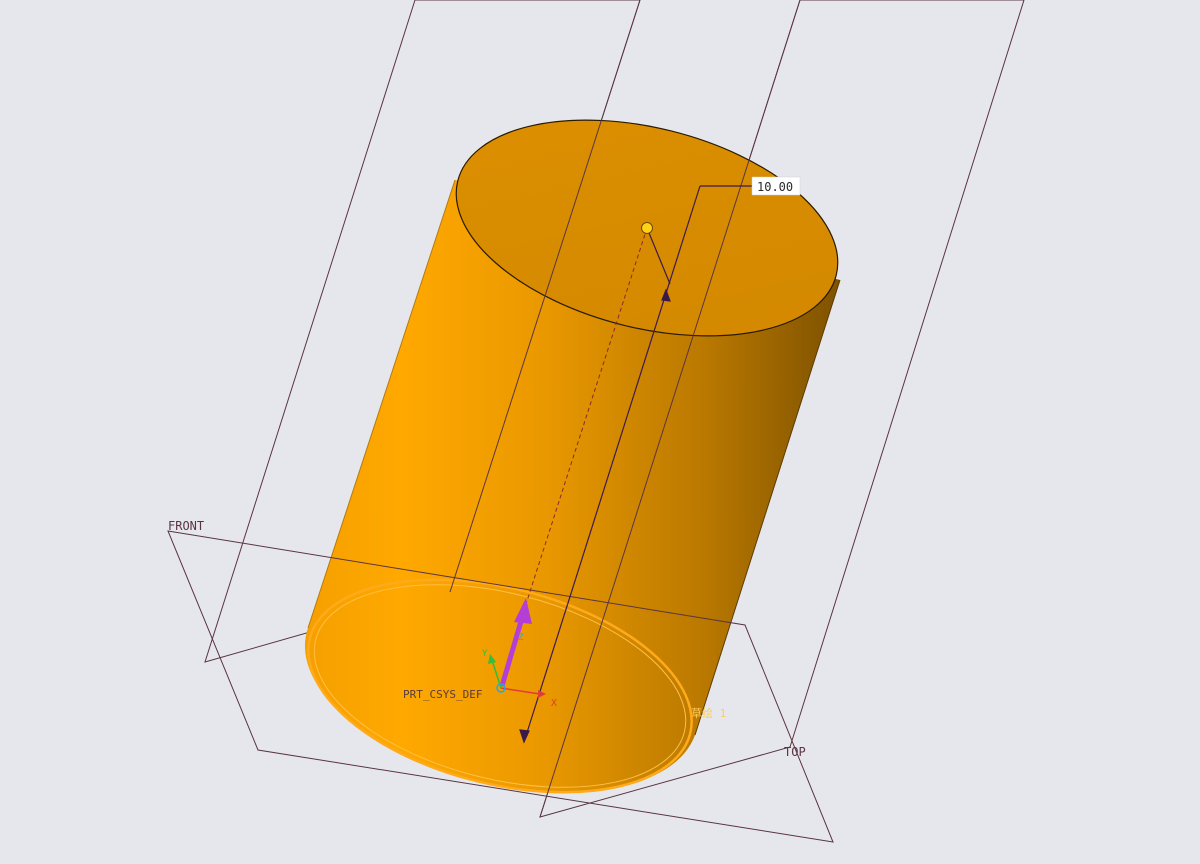 This screenshot has height=864, width=1200. I want to click on dimension-value: 10.00, so click(775, 187).